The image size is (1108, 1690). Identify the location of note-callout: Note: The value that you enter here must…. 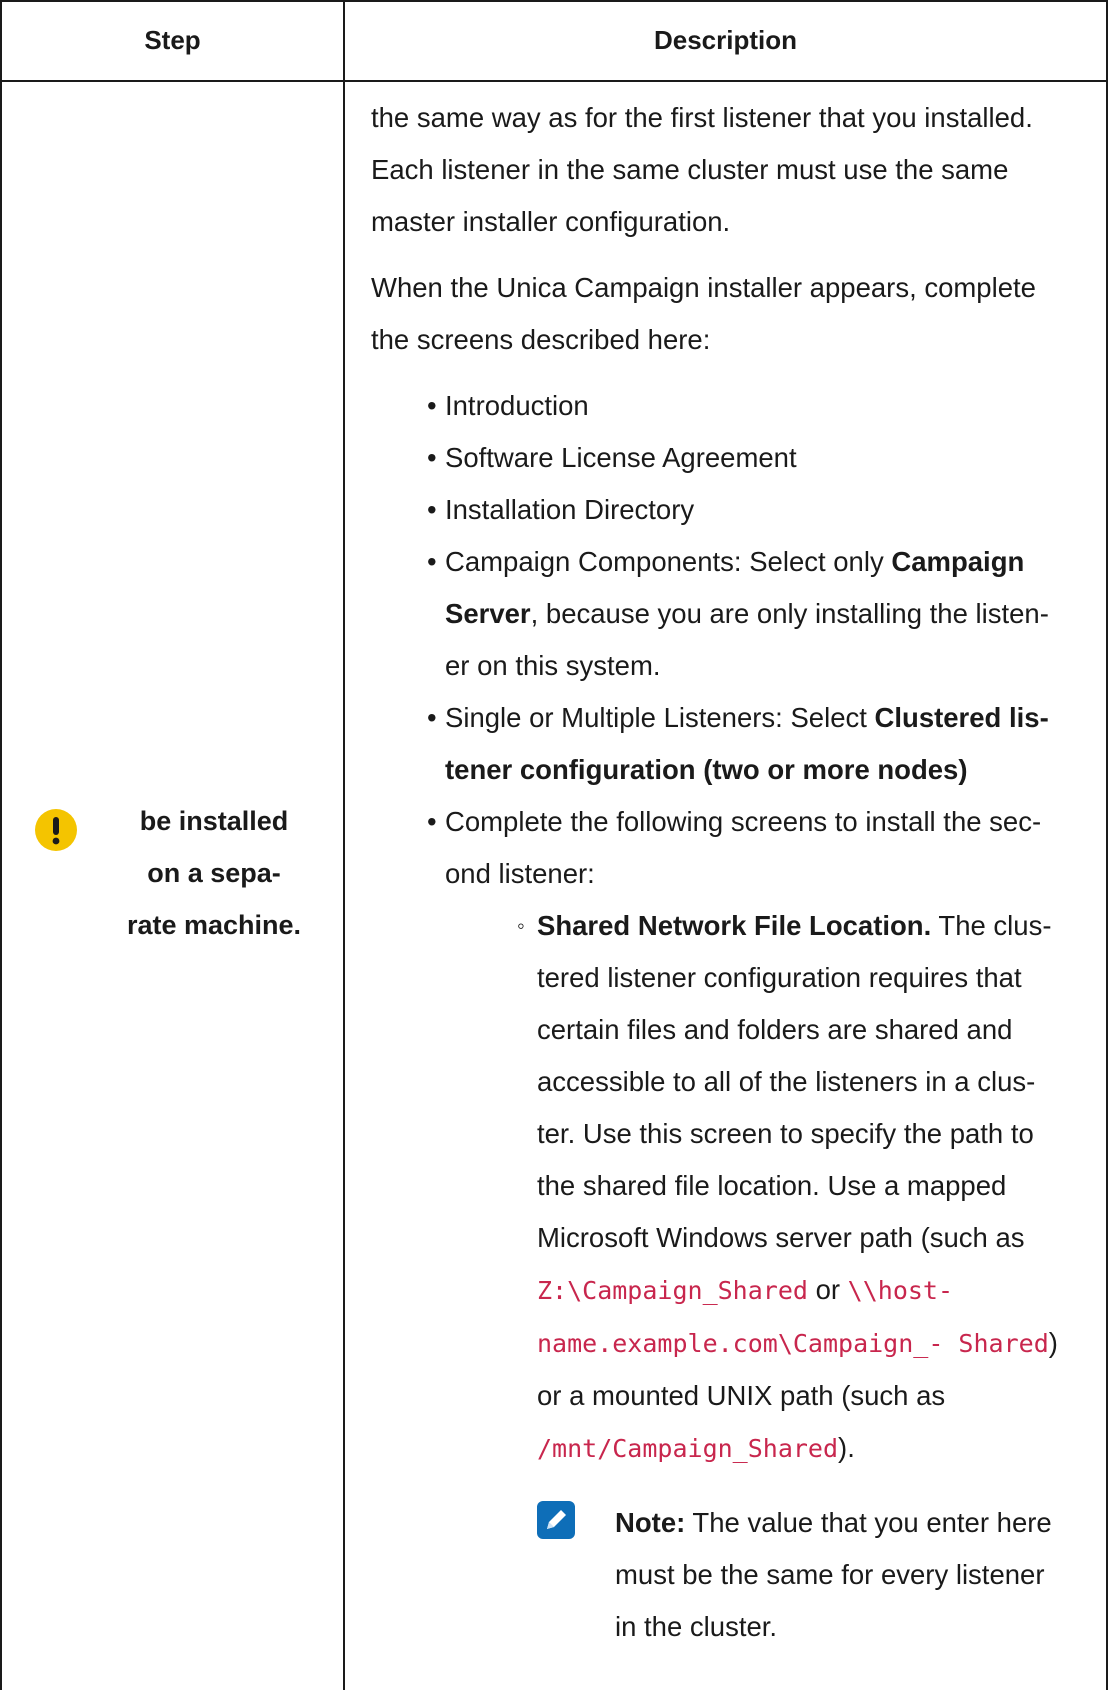
(804, 1575).